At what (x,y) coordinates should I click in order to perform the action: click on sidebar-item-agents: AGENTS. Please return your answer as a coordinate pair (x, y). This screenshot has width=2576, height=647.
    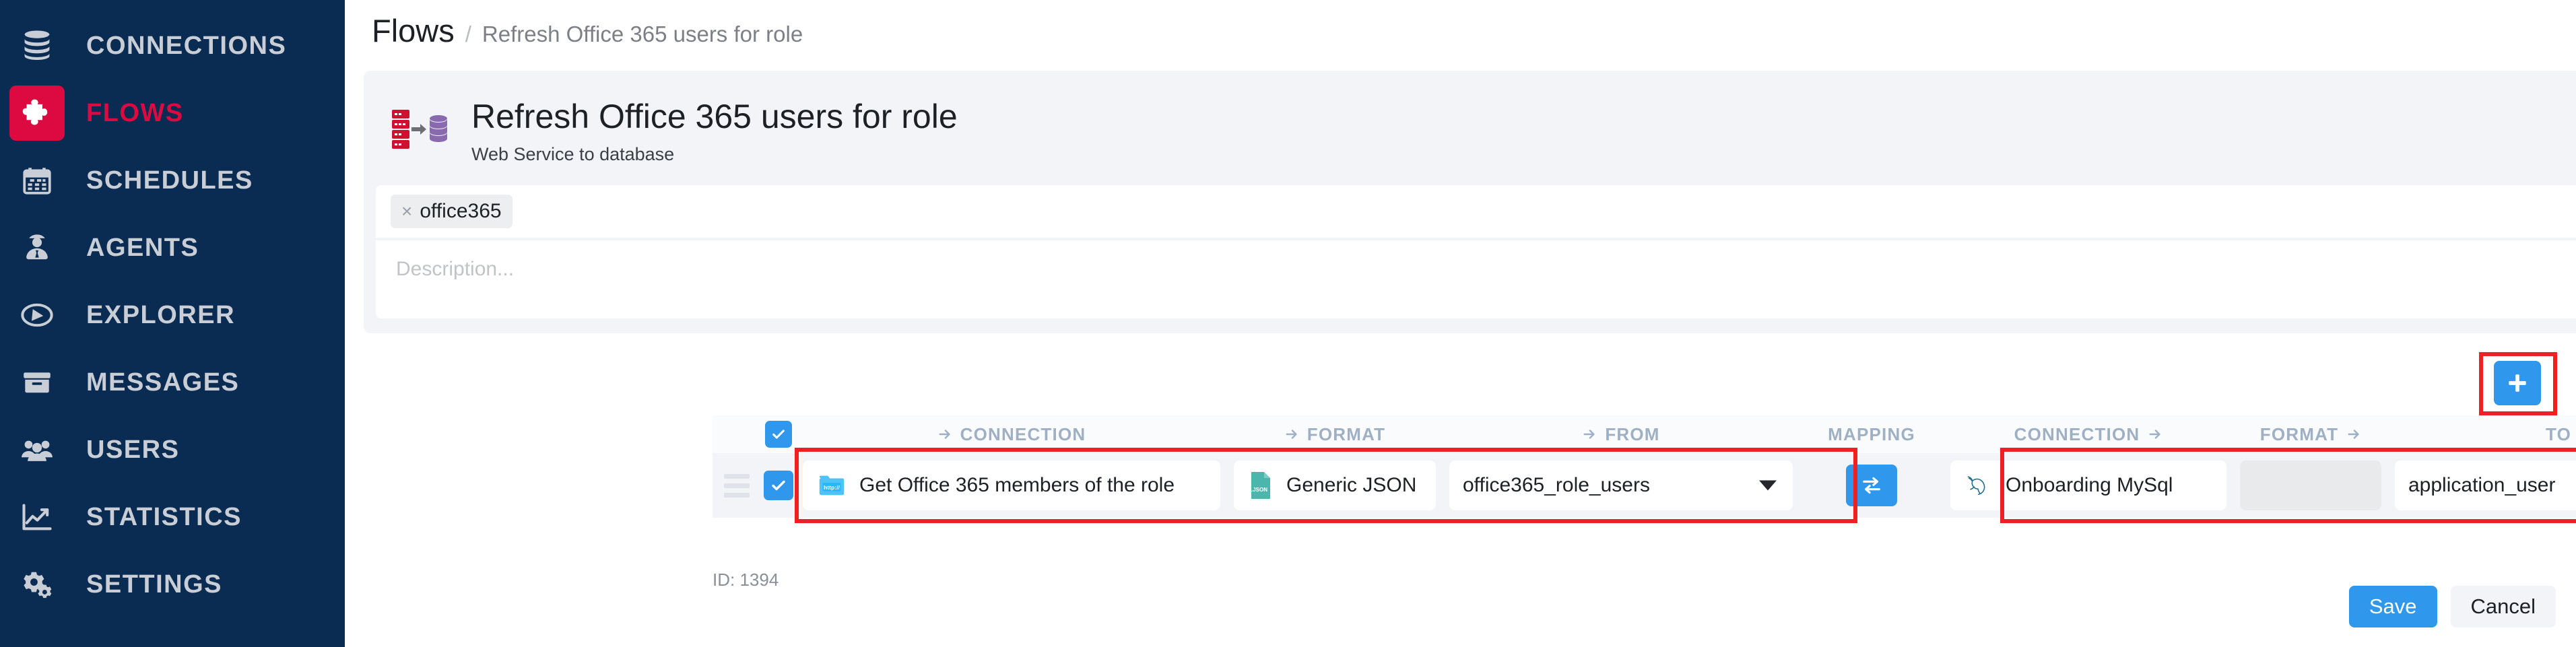
    Looking at the image, I should click on (172, 247).